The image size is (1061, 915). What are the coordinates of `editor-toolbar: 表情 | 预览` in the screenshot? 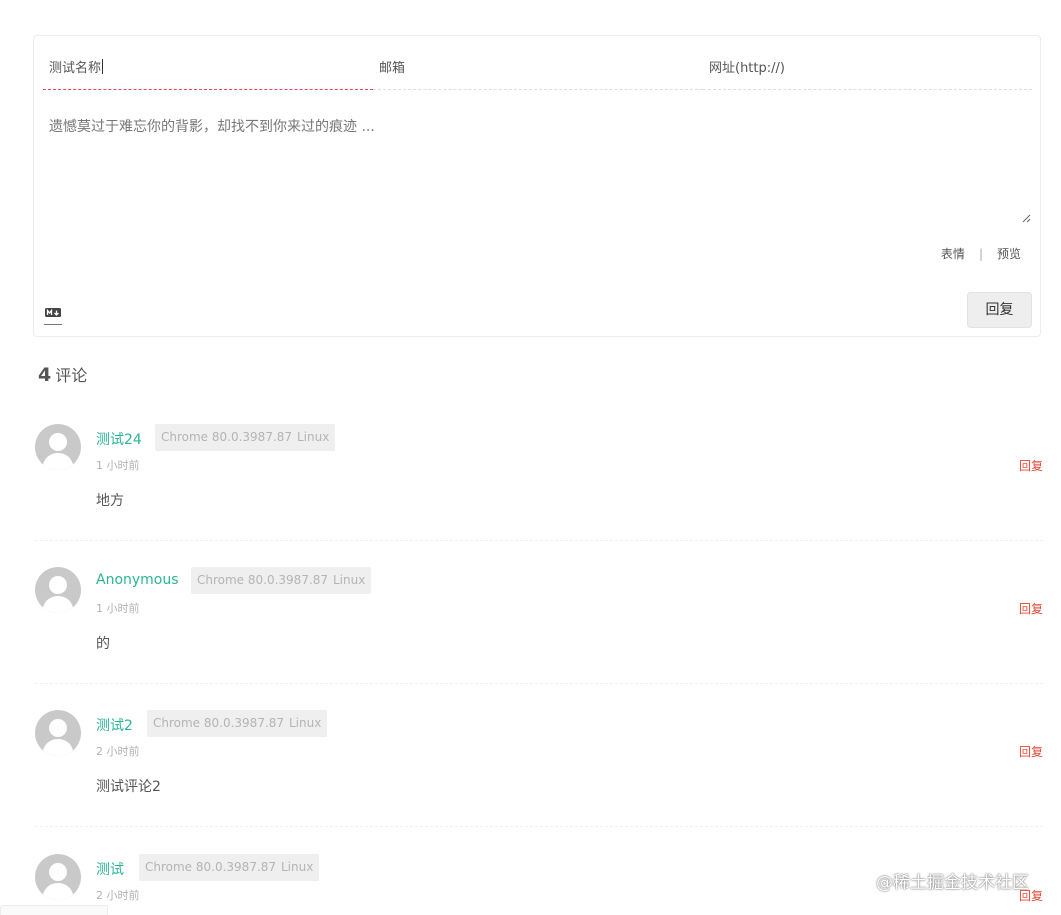 It's located at (981, 253).